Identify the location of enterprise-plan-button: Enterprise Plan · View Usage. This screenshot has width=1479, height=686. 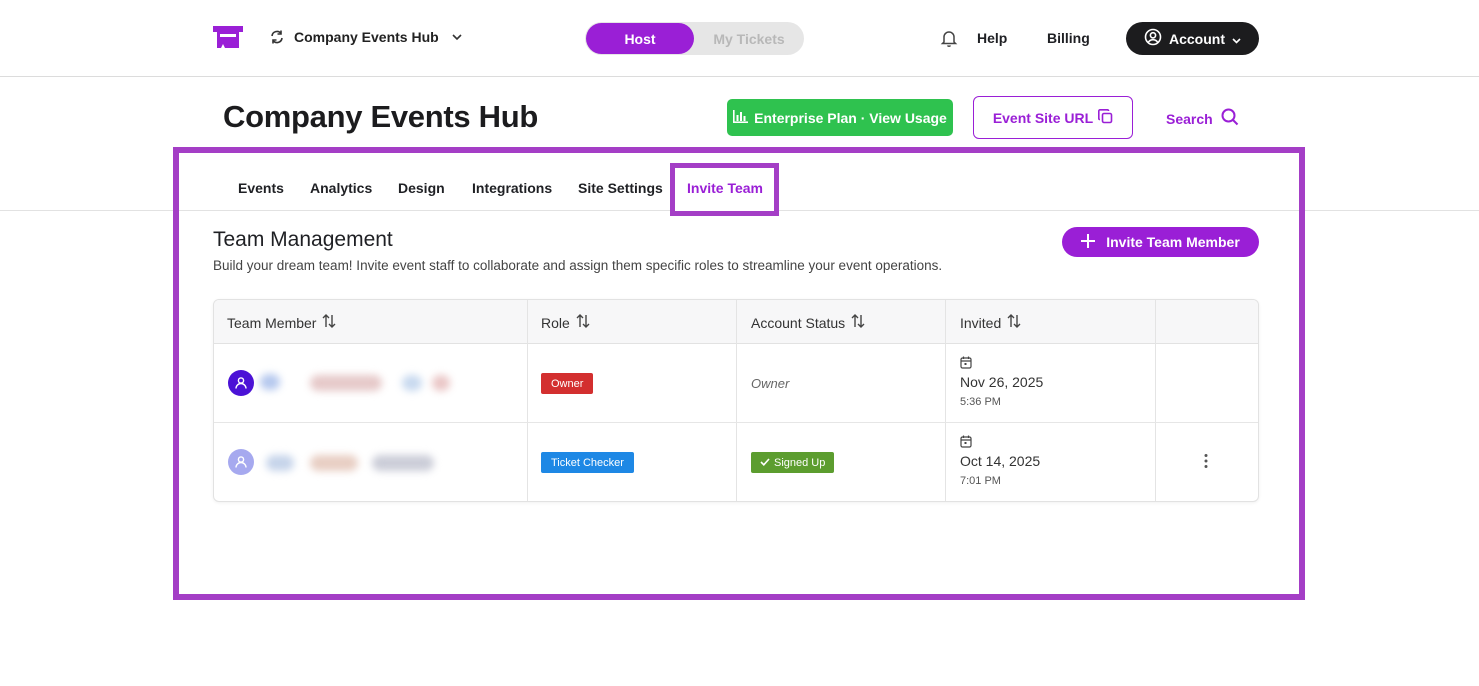
(840, 117).